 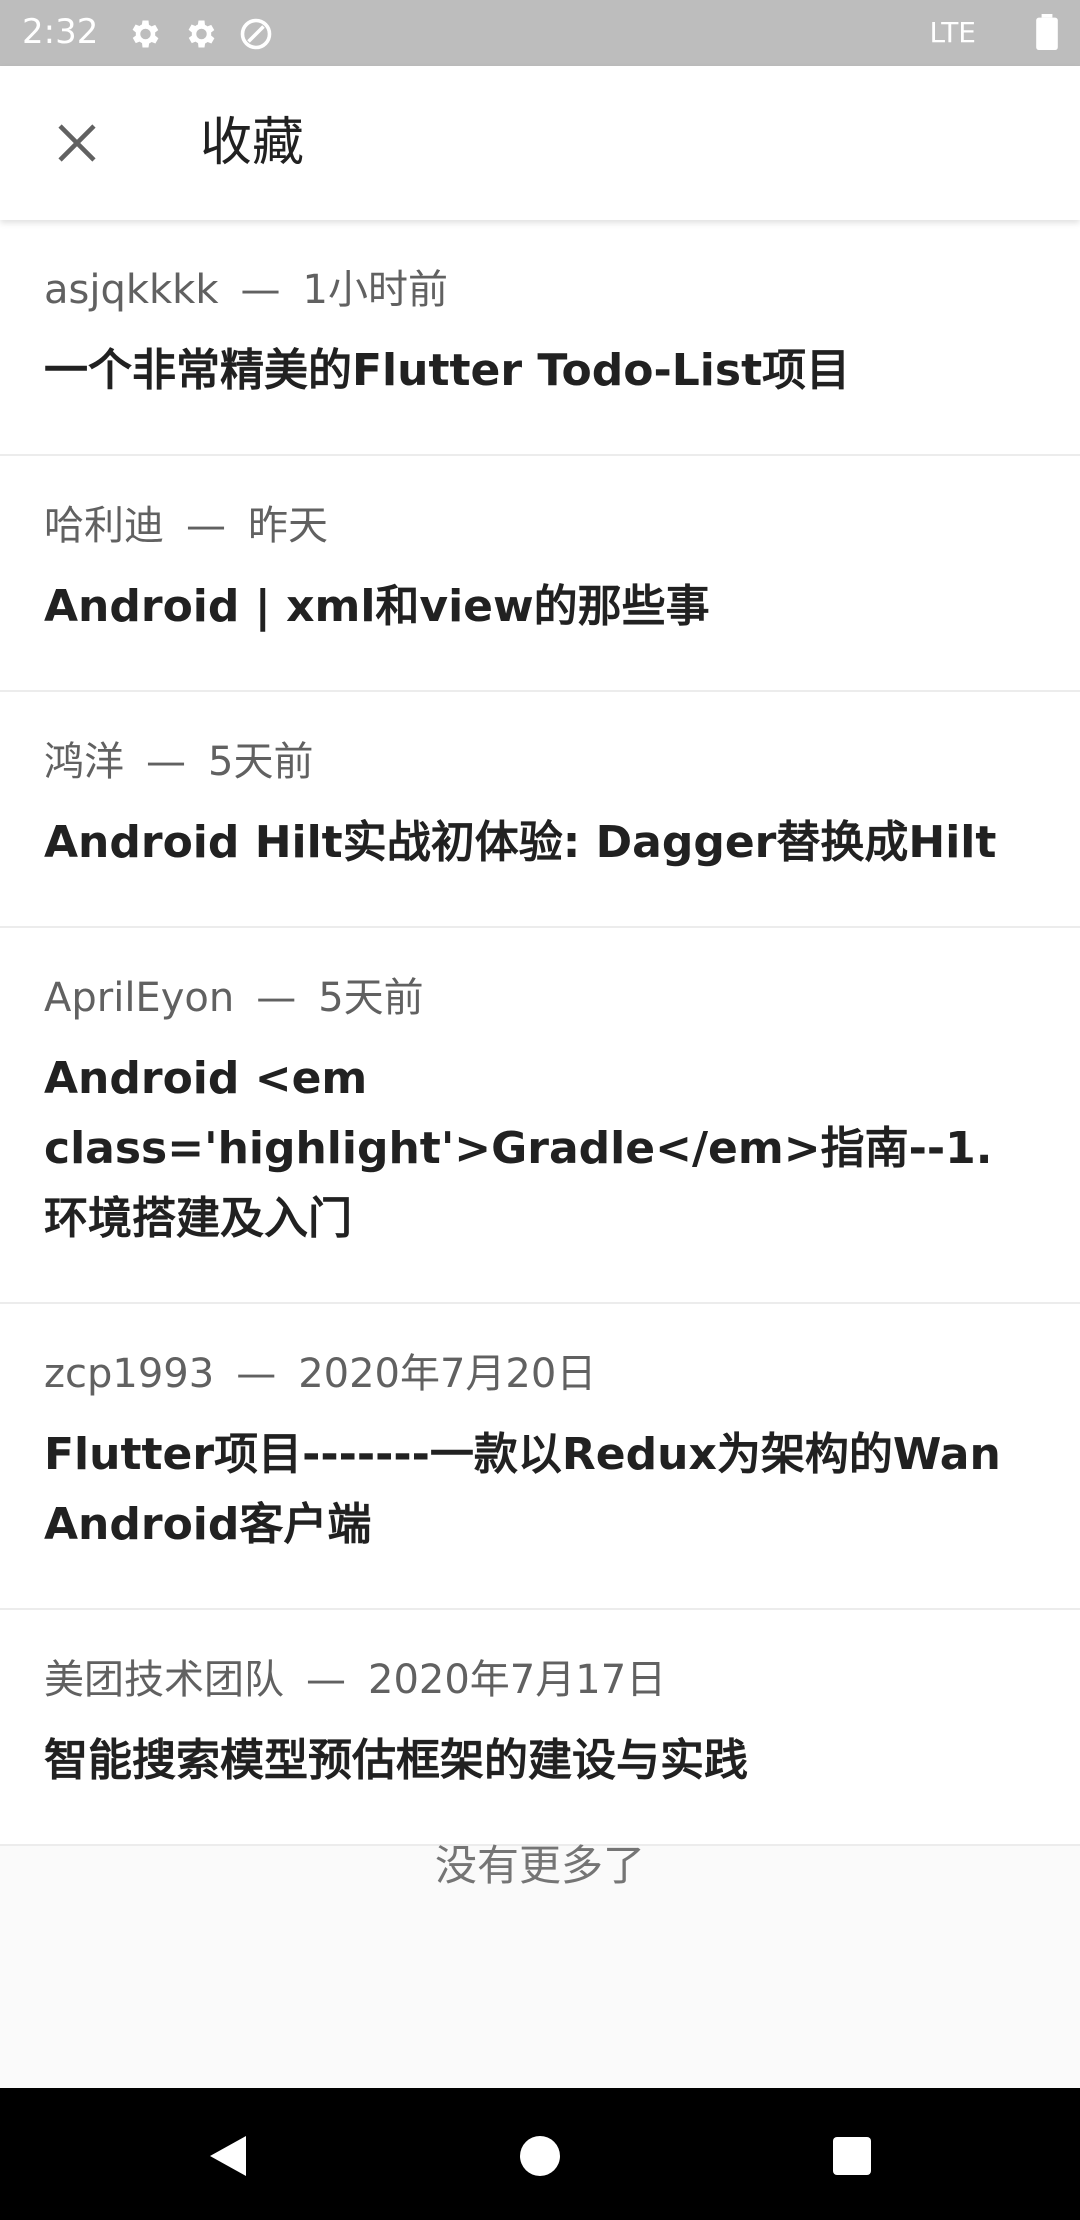 I want to click on item-title: Android Hilt实战初体验: Dagger替换成Hilt, so click(x=520, y=842).